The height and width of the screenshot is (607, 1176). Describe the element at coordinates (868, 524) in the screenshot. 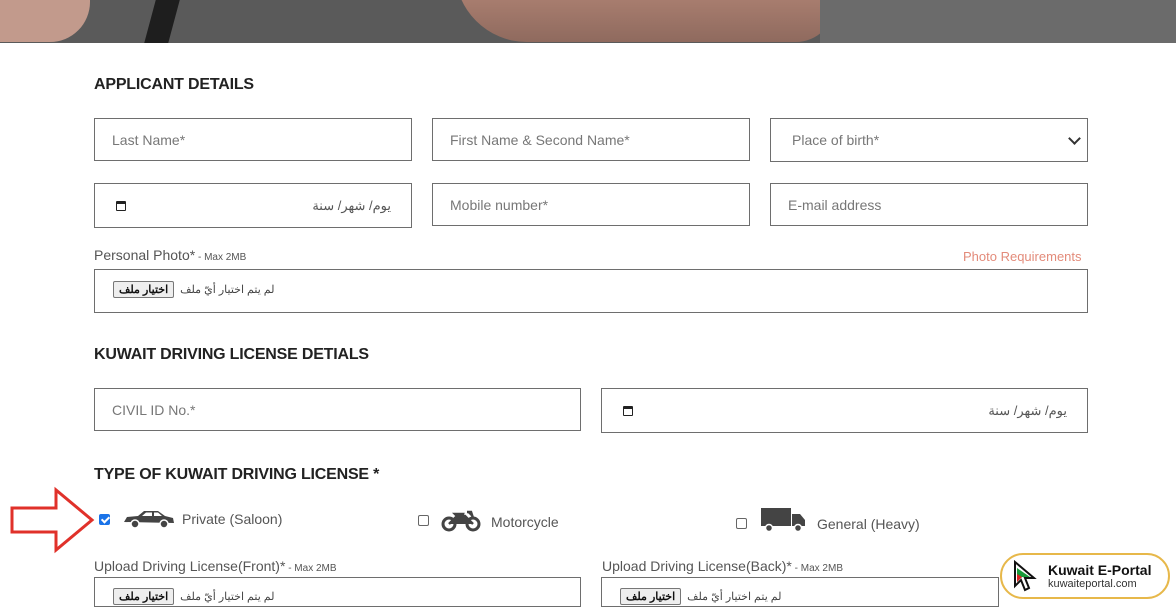

I see `general-heavy-label: General (Heavy)` at that location.